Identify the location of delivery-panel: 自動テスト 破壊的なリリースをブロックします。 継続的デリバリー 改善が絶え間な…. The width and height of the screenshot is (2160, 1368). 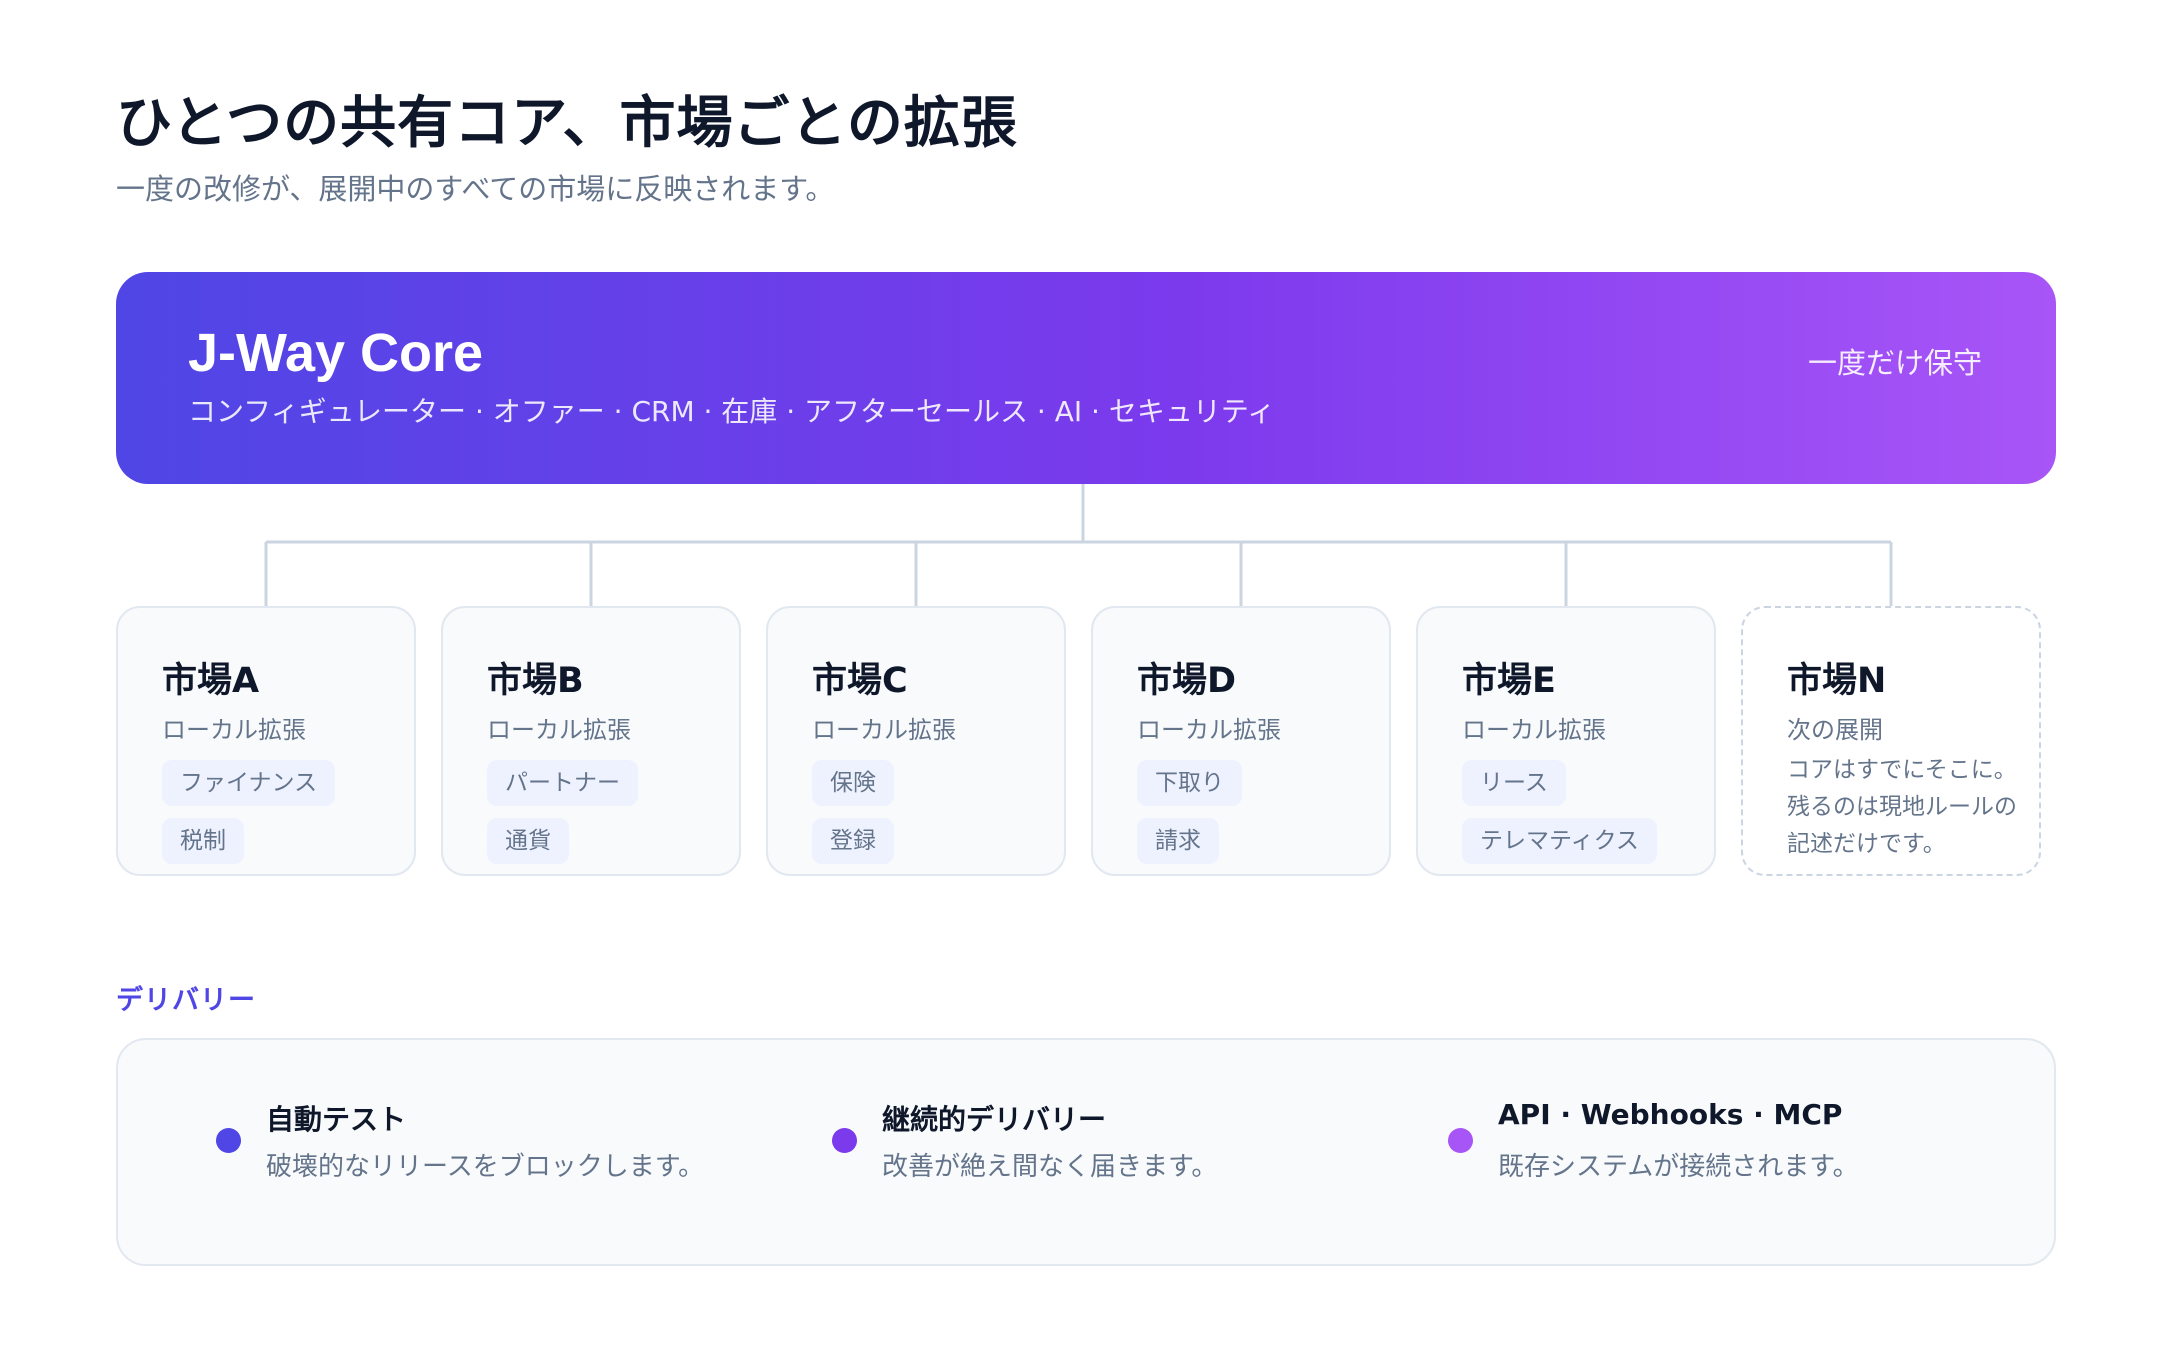
(1086, 1152).